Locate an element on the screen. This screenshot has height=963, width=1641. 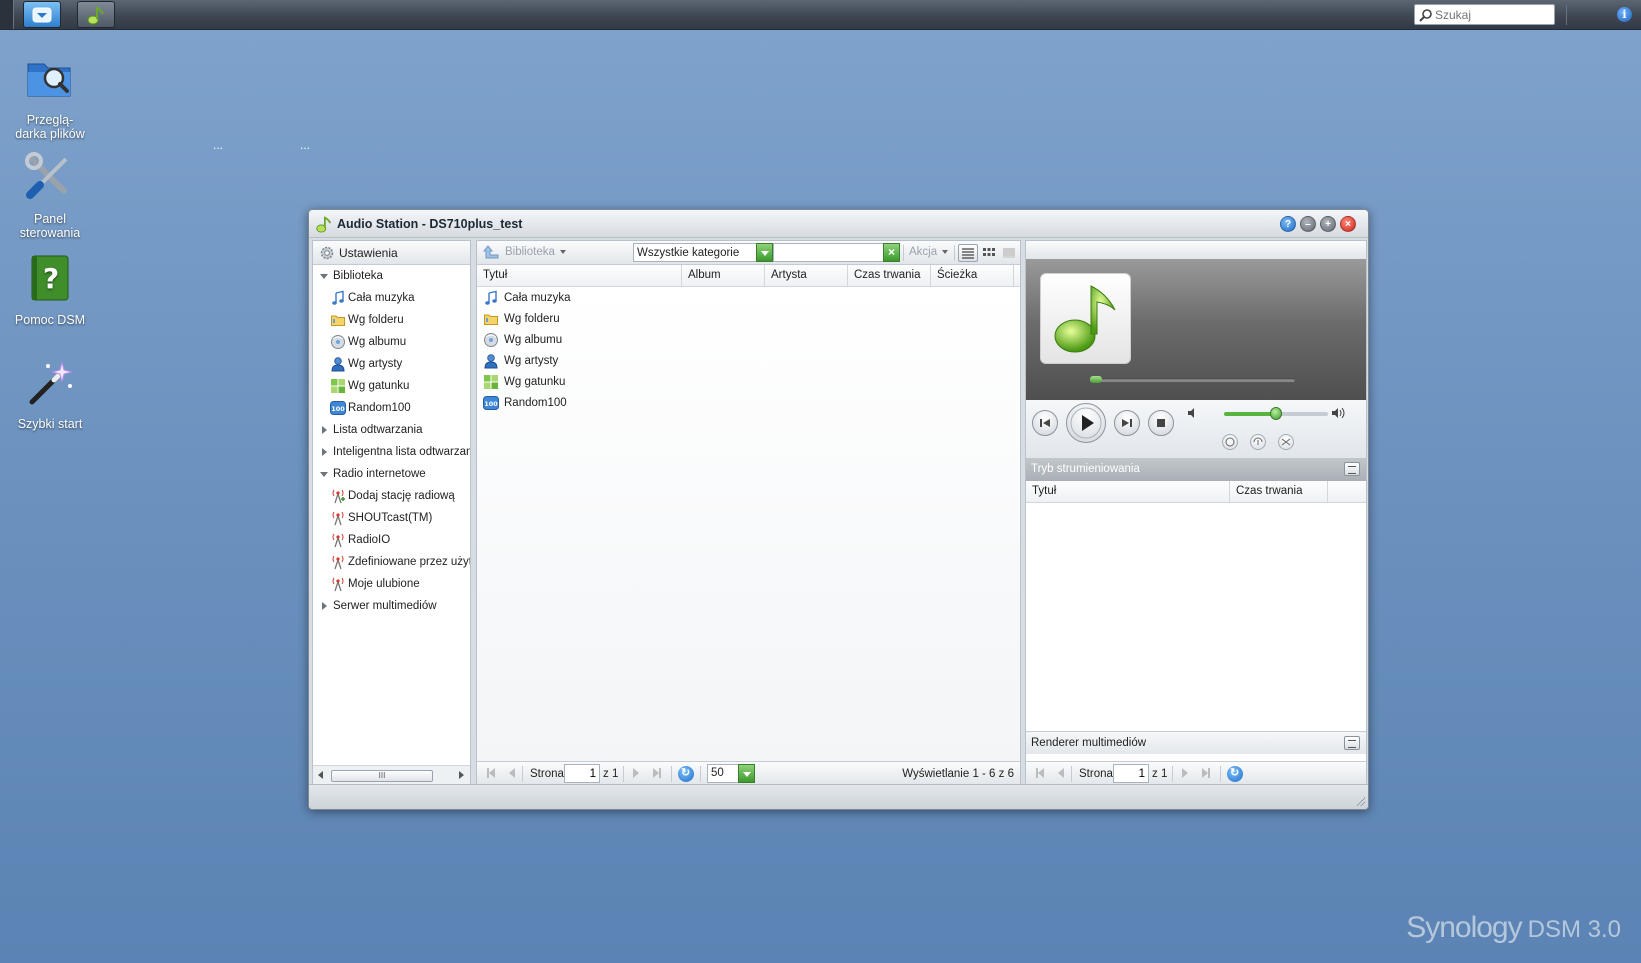
search-field is located at coordinates (1484, 14).